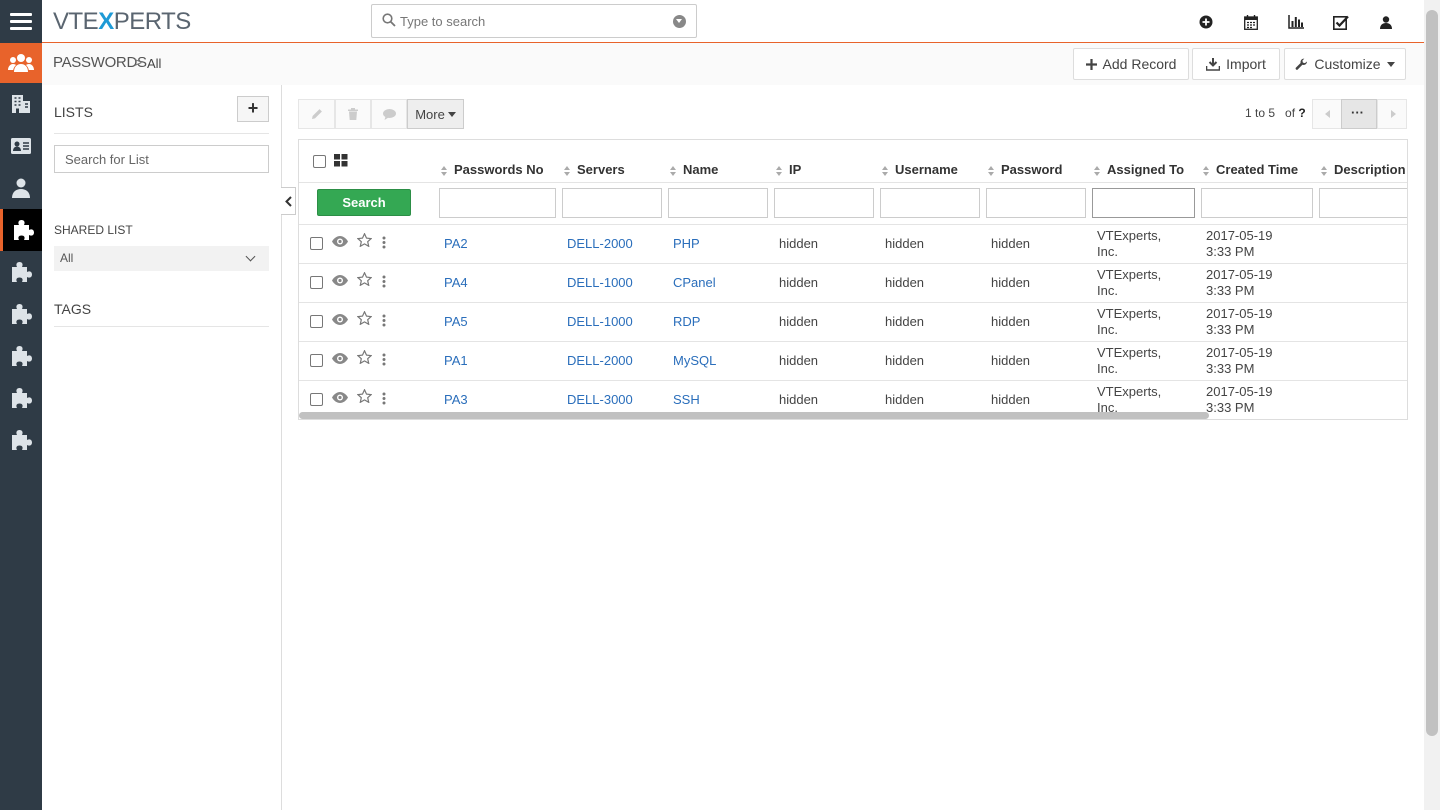  Describe the element at coordinates (21, 230) in the screenshot. I see `passwords-puzzle-icon` at that location.